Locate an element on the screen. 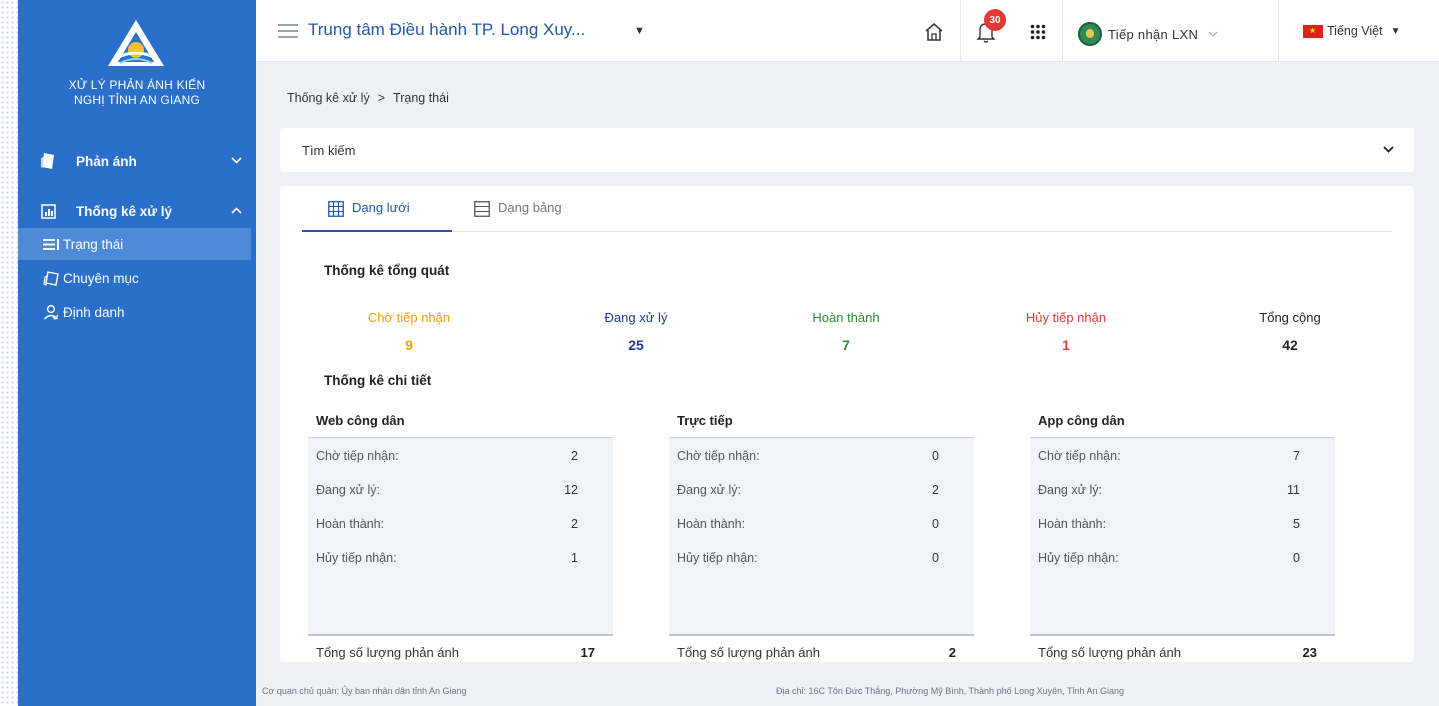 This screenshot has height=706, width=1439. sidebar-item-label: Trạng thái is located at coordinates (93, 244).